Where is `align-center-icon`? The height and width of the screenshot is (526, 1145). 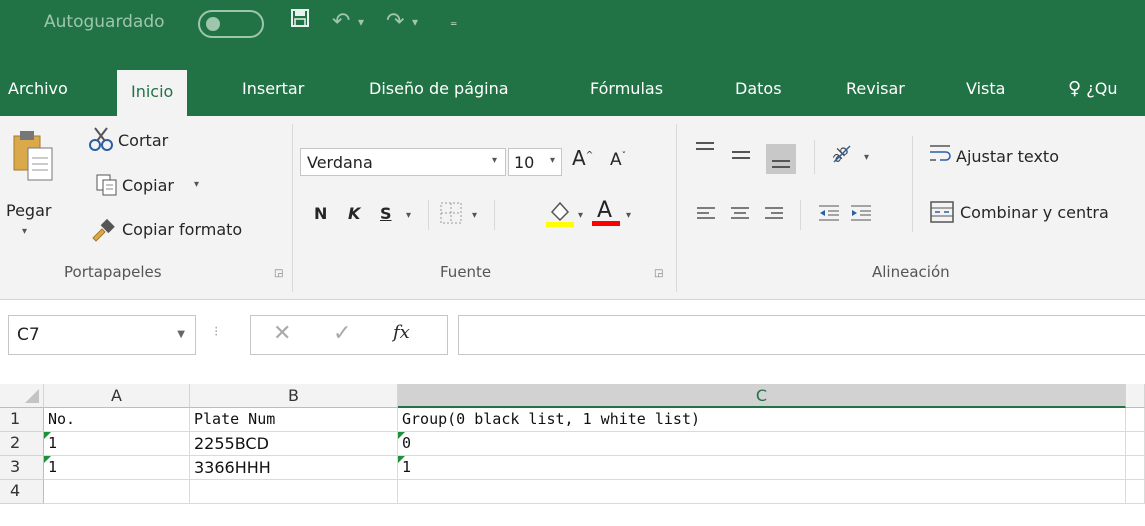 align-center-icon is located at coordinates (740, 216).